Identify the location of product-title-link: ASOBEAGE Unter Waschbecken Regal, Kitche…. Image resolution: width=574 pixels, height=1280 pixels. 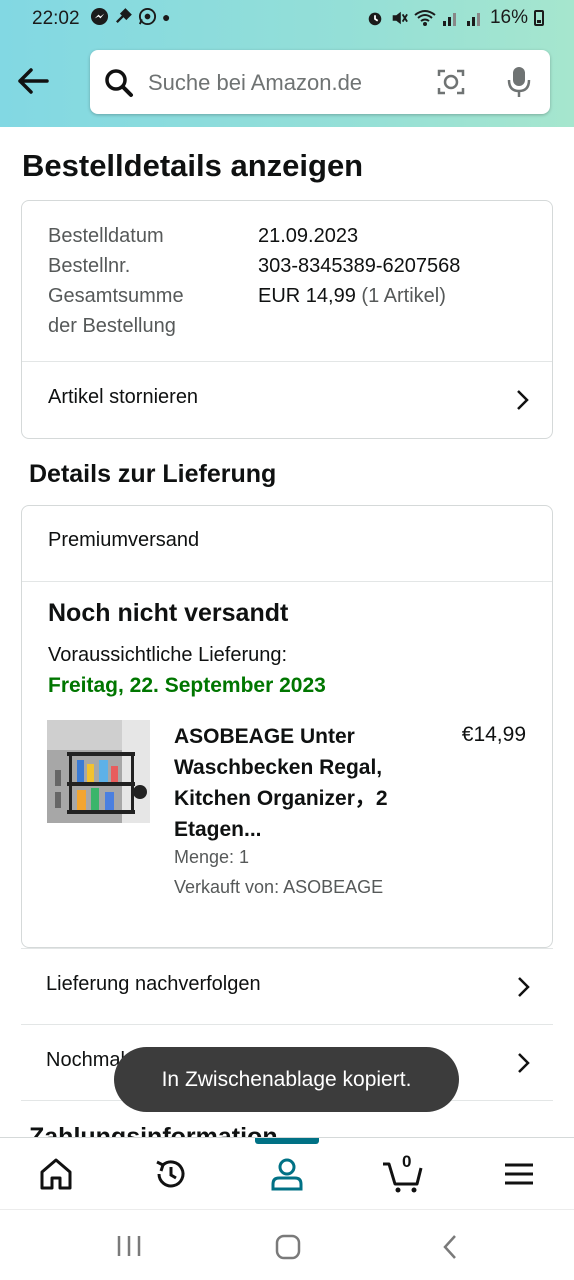
(294, 783).